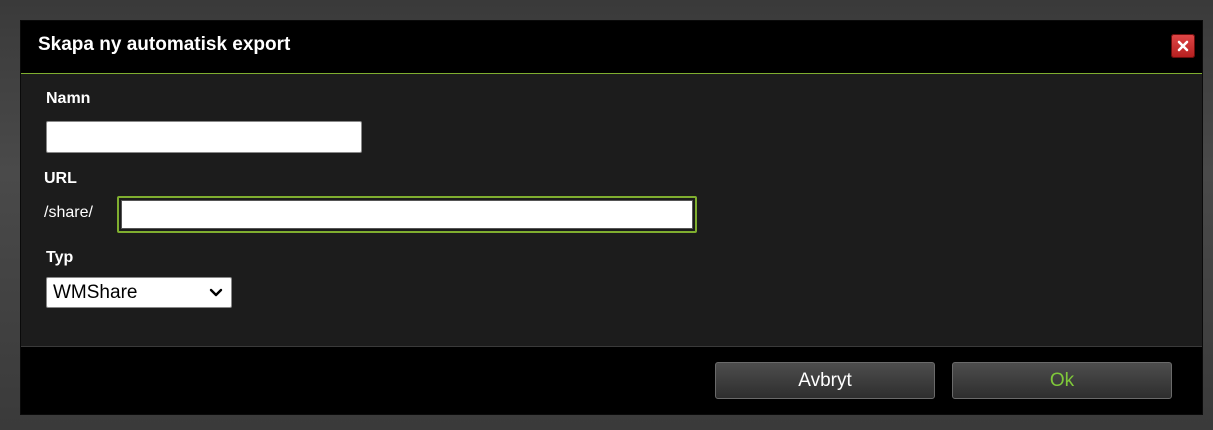 This screenshot has height=430, width=1213. I want to click on url-prefix: /share/, so click(68, 212).